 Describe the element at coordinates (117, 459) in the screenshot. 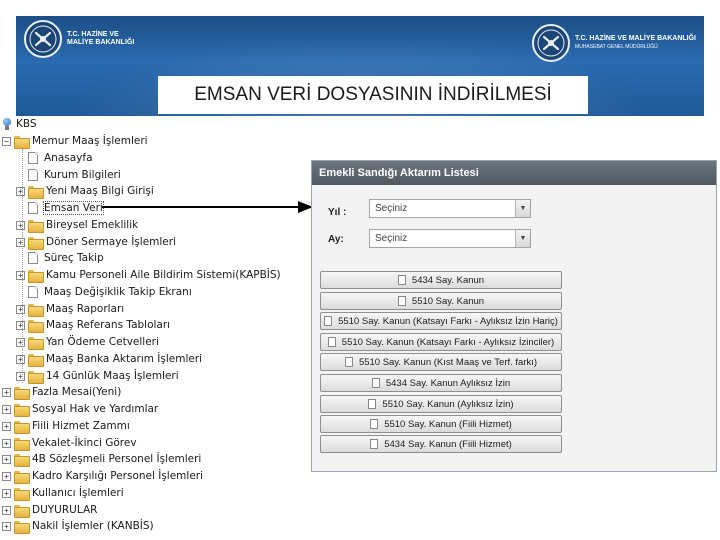

I see `tree-item-label: 4B Sözleşmeli Personel İşlemleri` at that location.